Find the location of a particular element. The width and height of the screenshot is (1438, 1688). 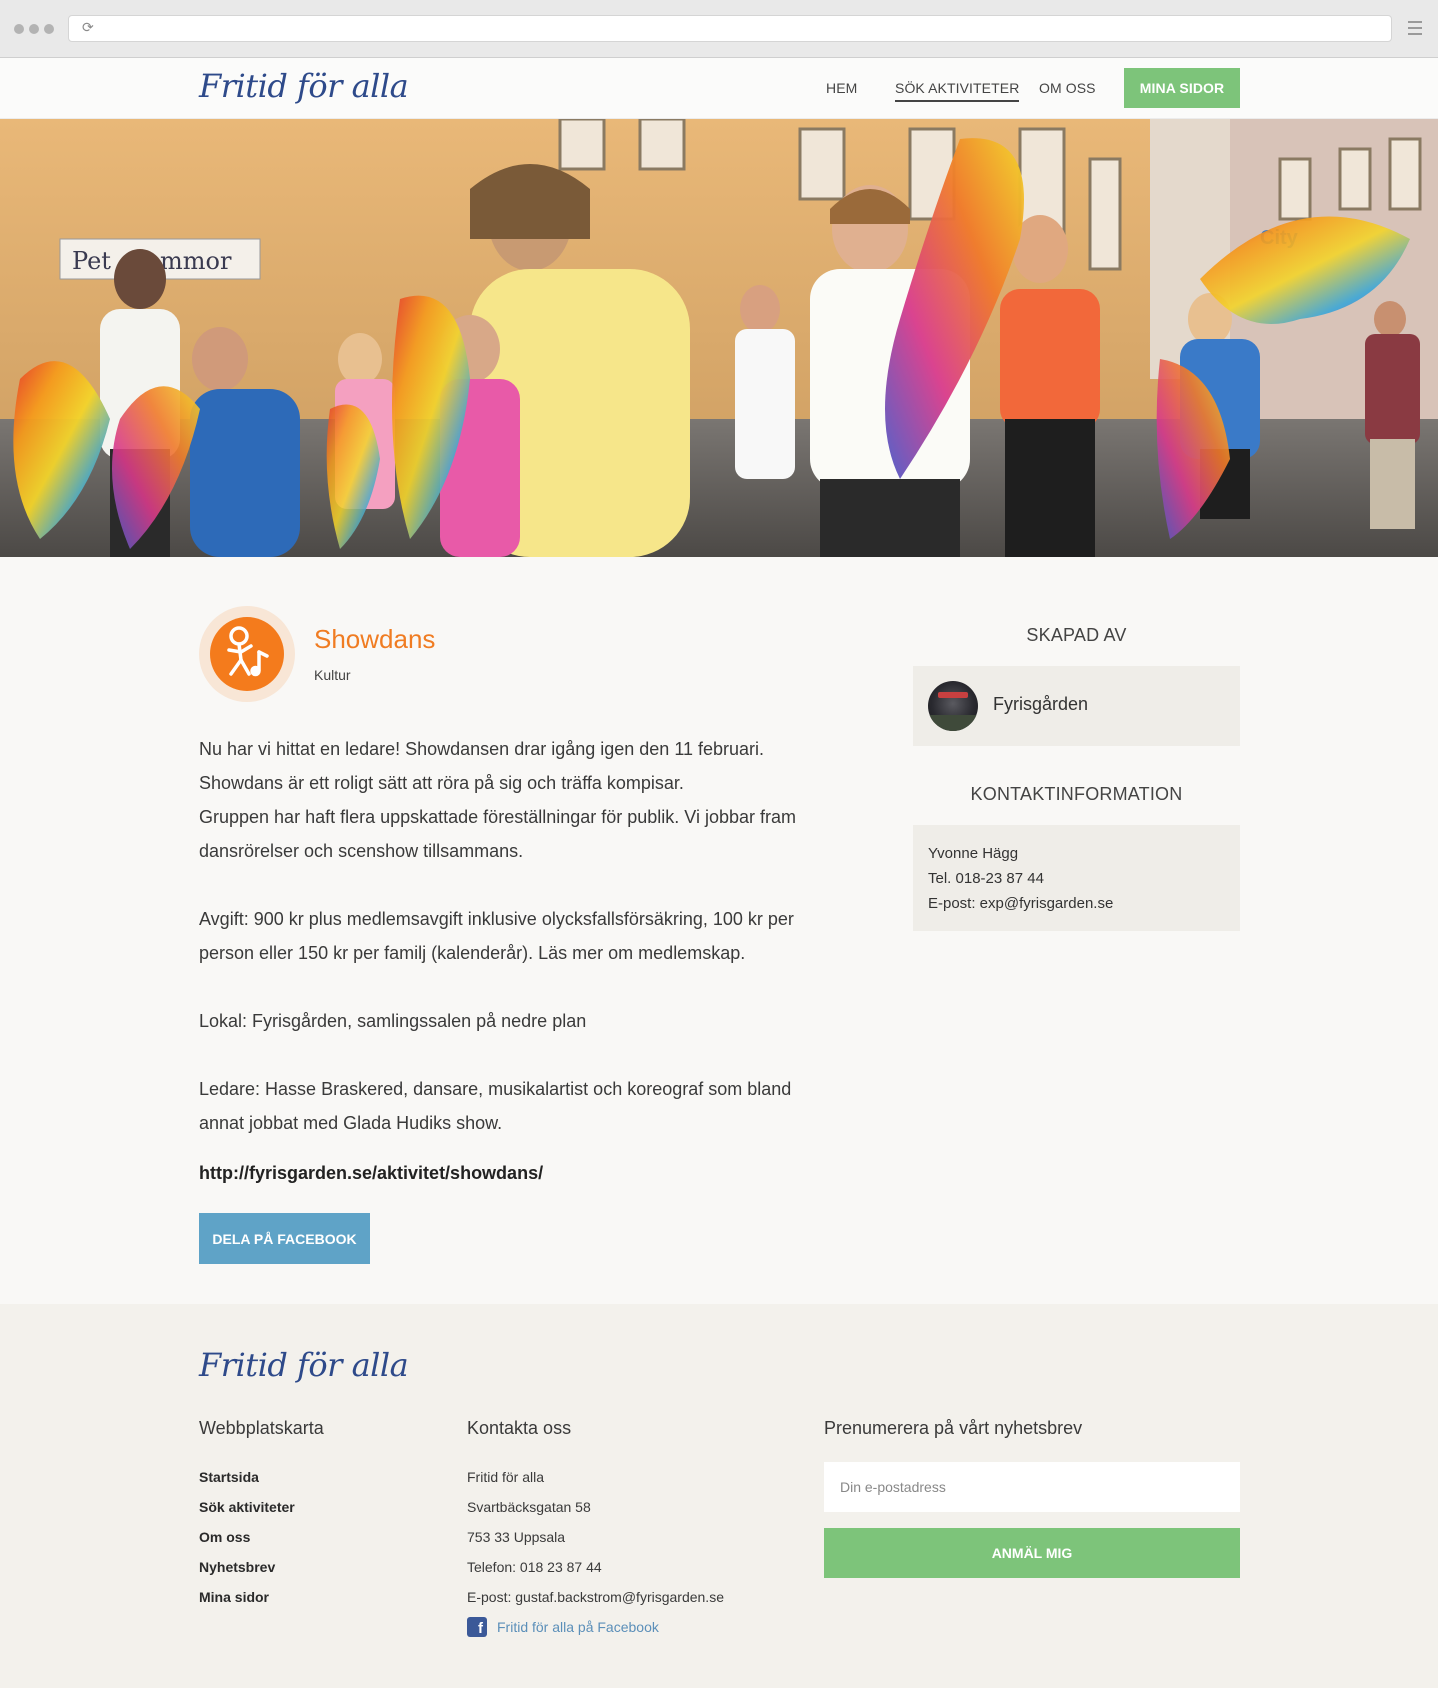

dance-music-icon is located at coordinates (247, 654).